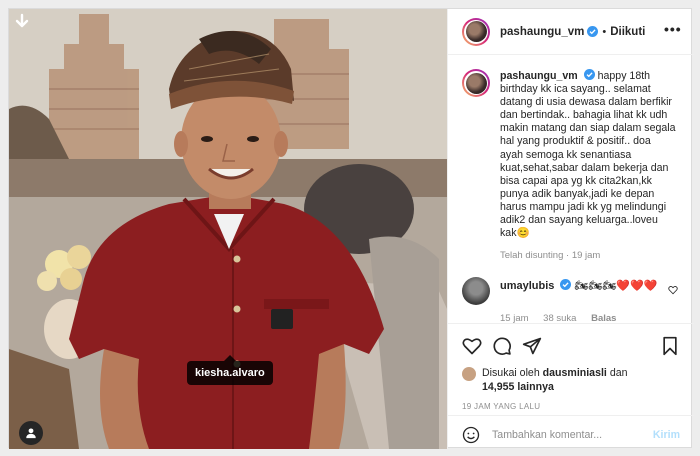  I want to click on commenter-avatar, so click(476, 291).